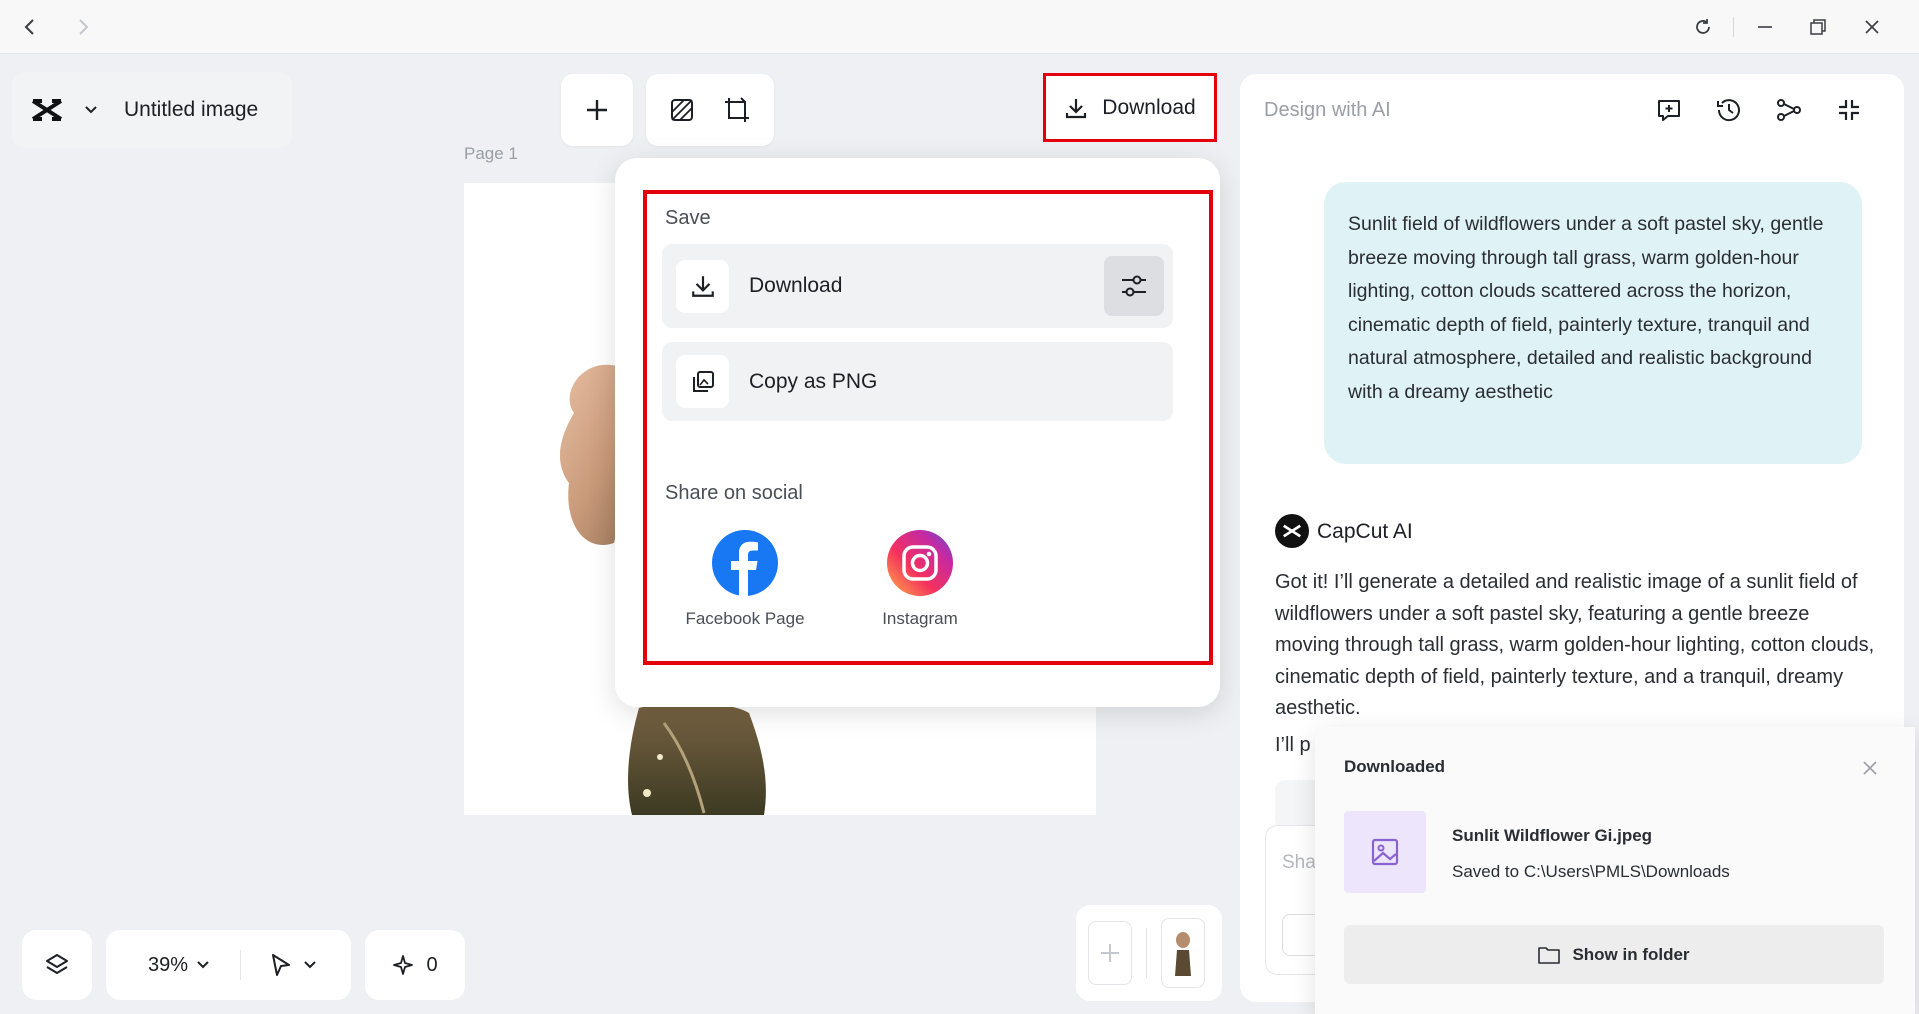 This screenshot has height=1014, width=1919. Describe the element at coordinates (959, 27) in the screenshot. I see `window-titlebar` at that location.